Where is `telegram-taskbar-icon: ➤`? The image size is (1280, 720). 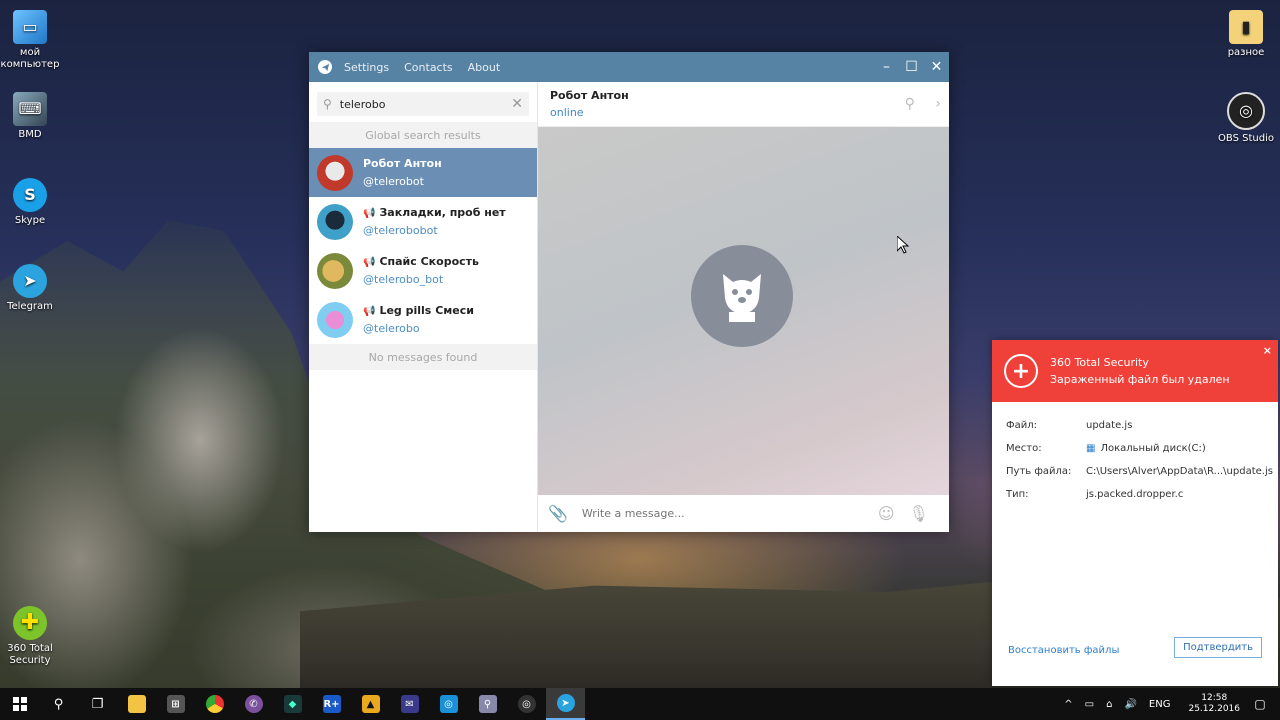
telegram-taskbar-icon: ➤ is located at coordinates (565, 704).